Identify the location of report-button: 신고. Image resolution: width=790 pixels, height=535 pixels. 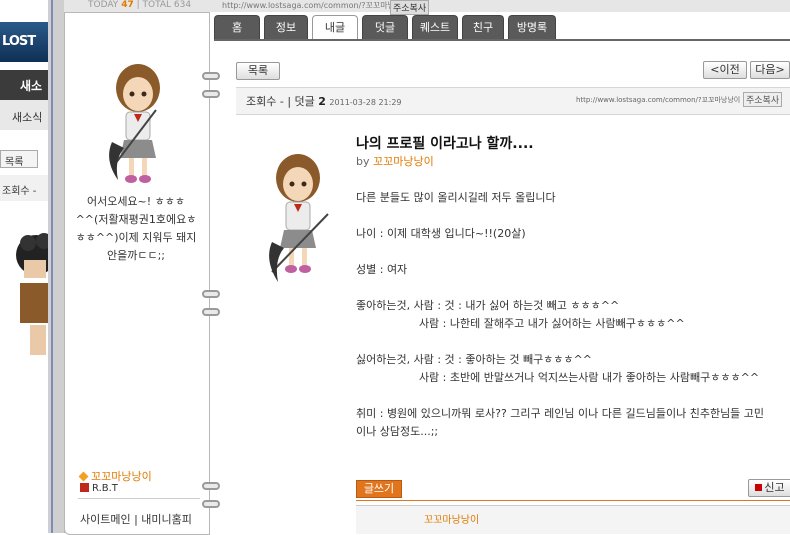
(769, 488).